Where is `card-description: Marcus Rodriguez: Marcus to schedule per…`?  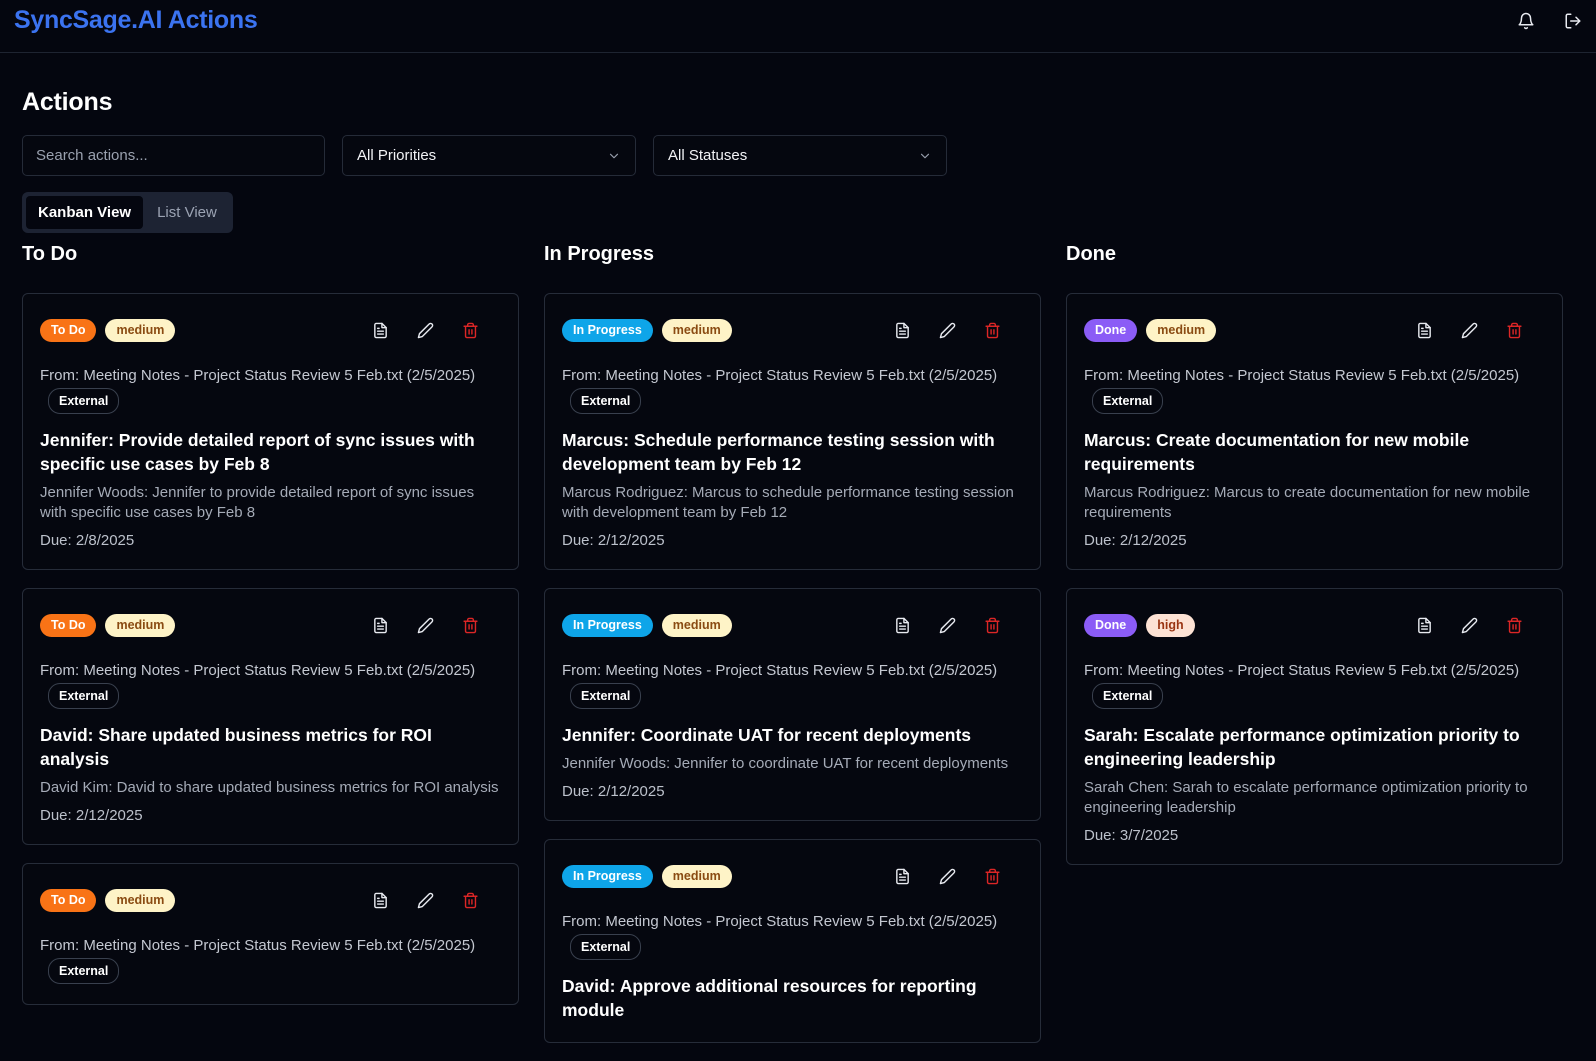
card-description: Marcus Rodriguez: Marcus to schedule per… is located at coordinates (788, 502).